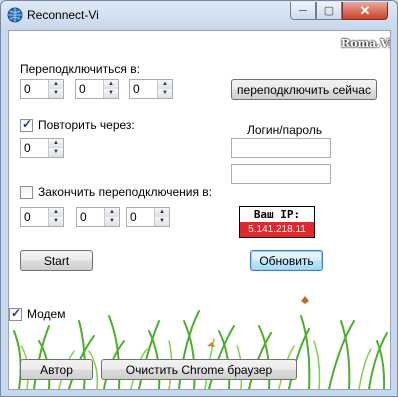  I want to click on modem-label: Модем, so click(46, 314).